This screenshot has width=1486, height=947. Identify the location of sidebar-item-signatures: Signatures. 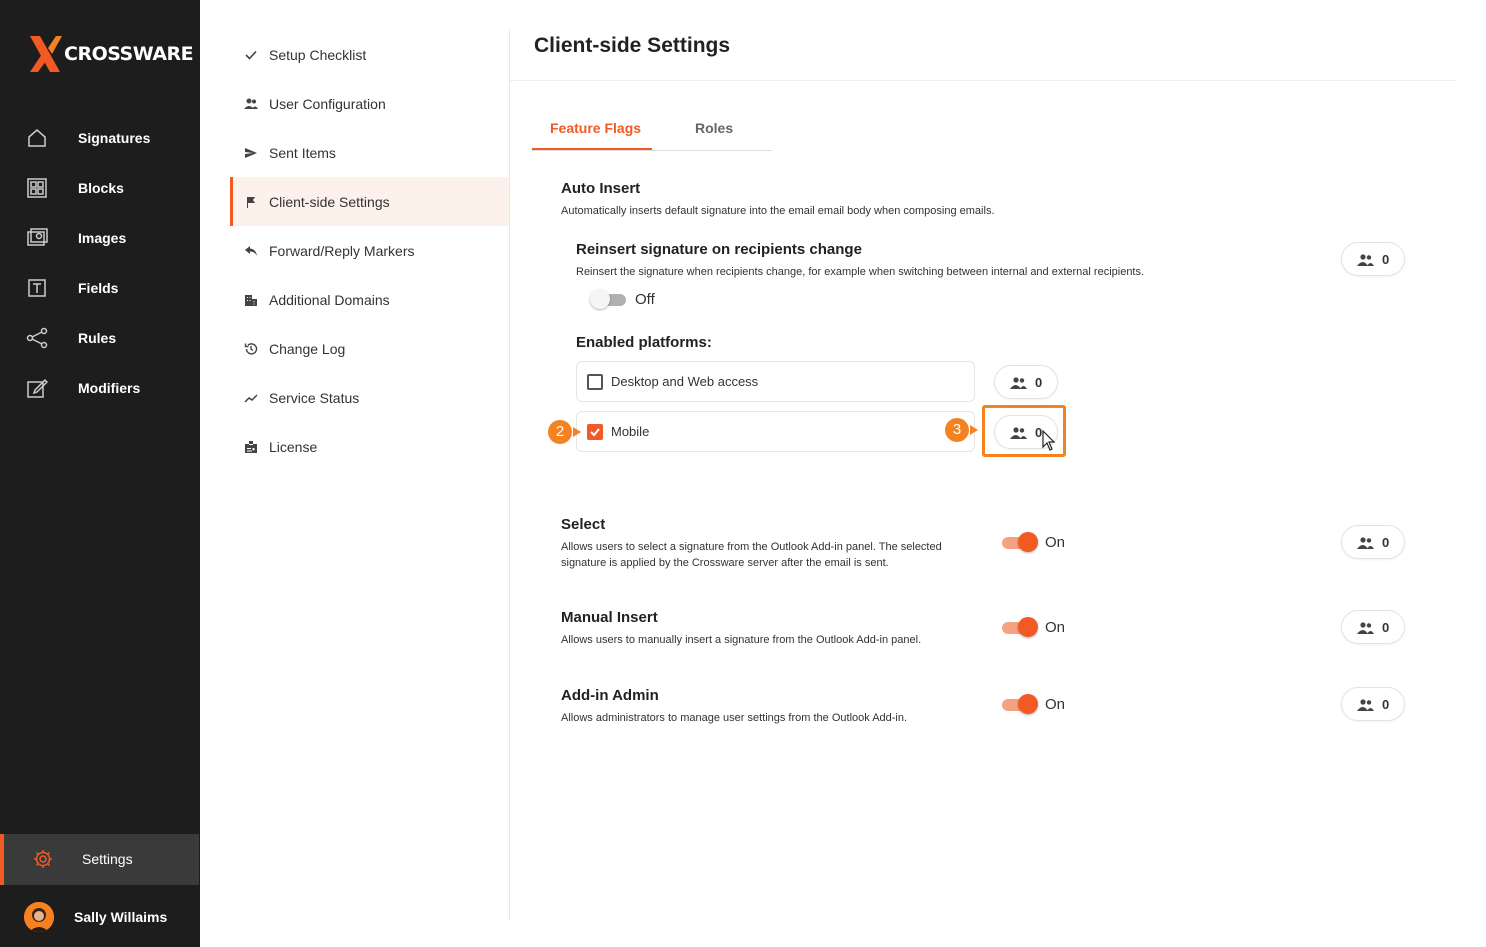
(100, 138).